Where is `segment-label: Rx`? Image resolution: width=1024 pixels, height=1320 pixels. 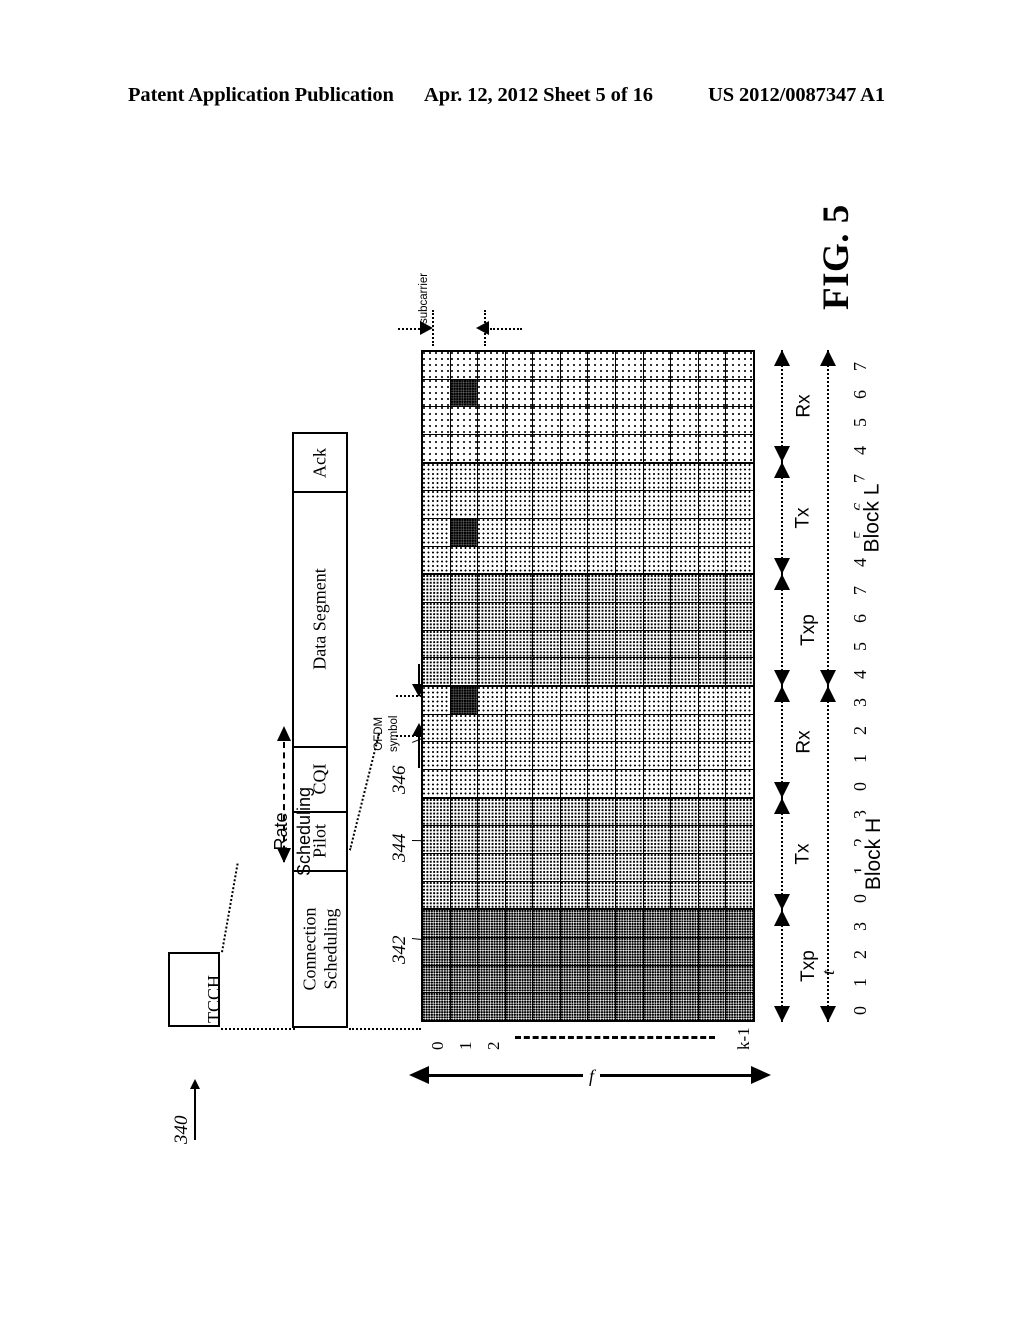 segment-label: Rx is located at coordinates (804, 406).